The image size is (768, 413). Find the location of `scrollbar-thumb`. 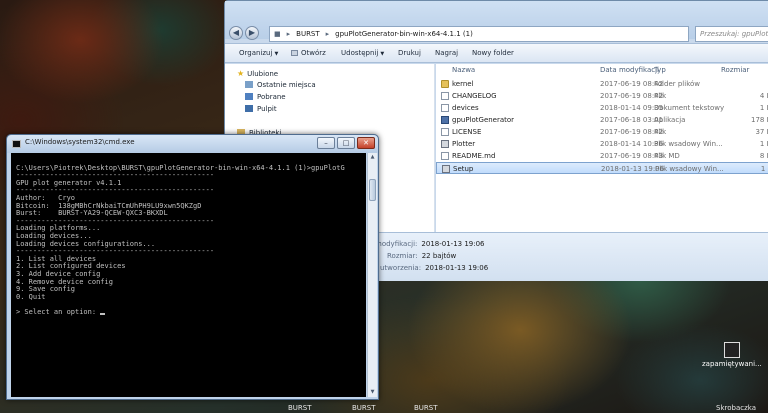

scrollbar-thumb is located at coordinates (372, 190).